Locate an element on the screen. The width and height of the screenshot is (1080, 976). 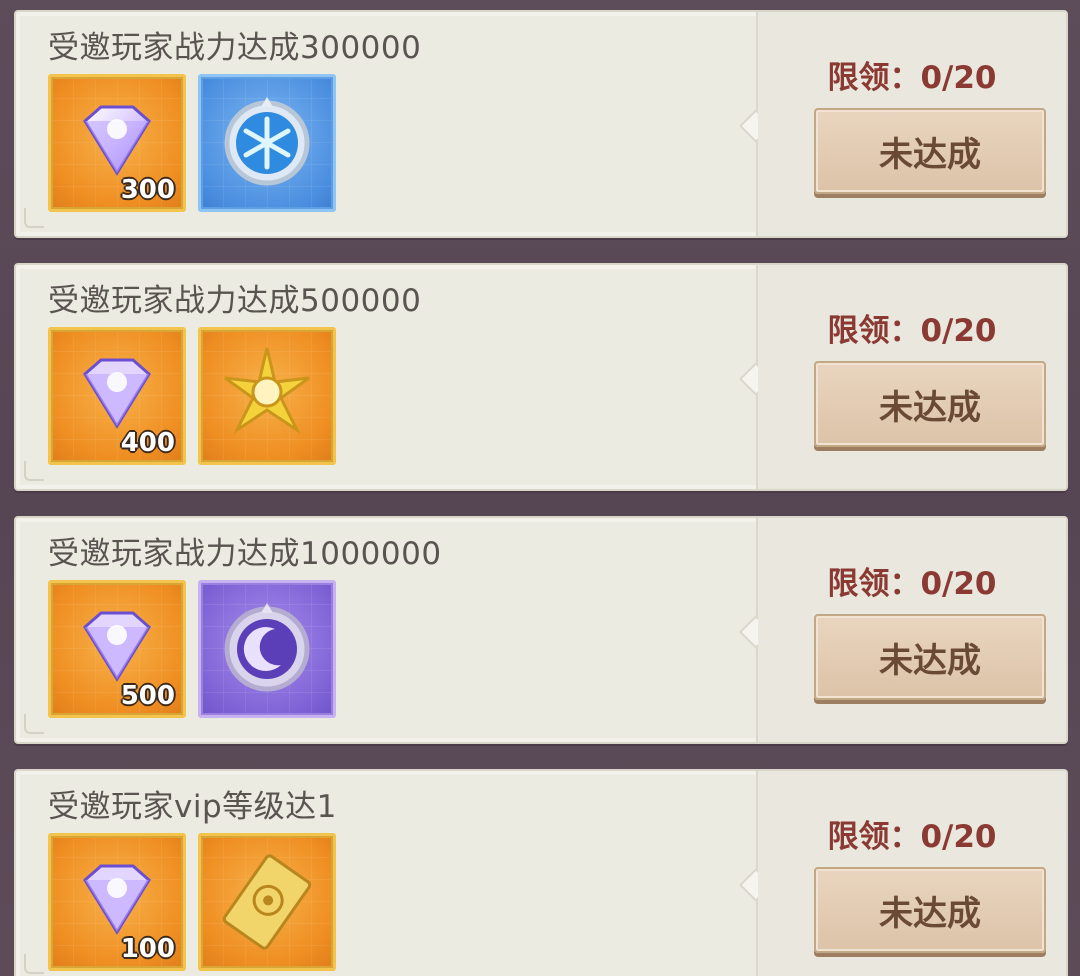
task-title: 受邀玩家vip等级达1 is located at coordinates (192, 807).